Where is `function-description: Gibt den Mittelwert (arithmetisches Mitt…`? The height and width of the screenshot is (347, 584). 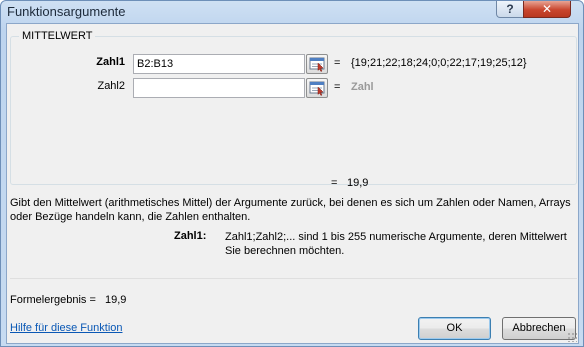 function-description: Gibt den Mittelwert (arithmetisches Mitt… is located at coordinates (290, 210).